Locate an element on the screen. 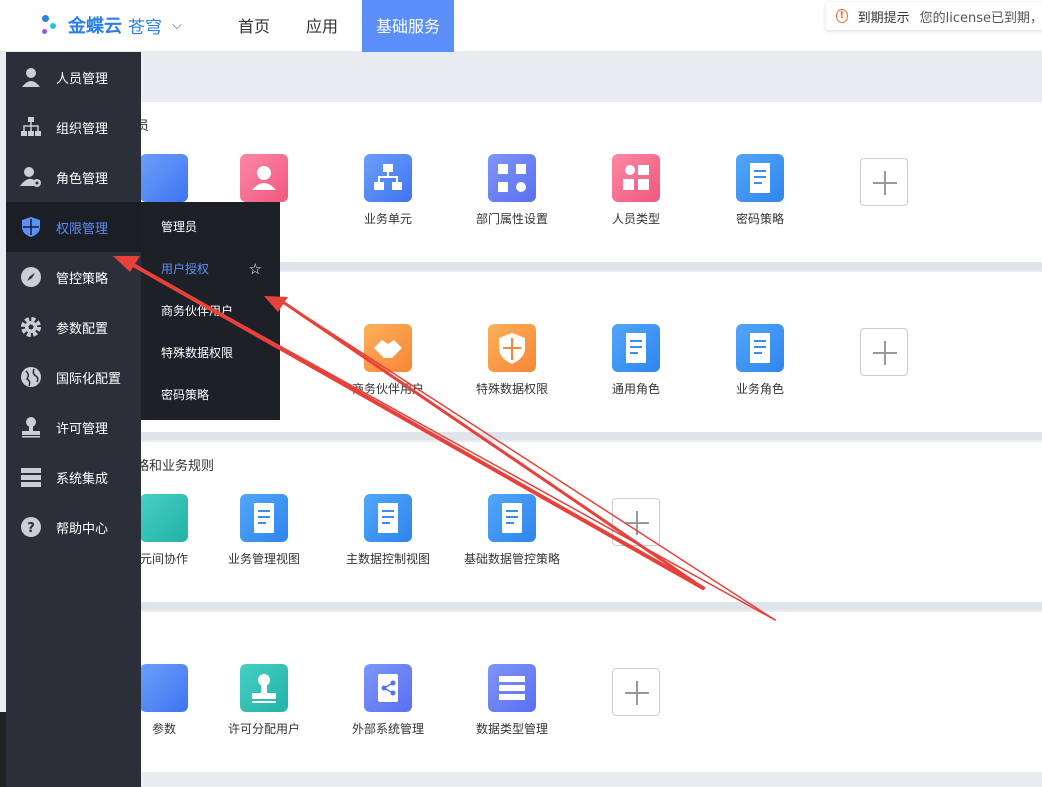 This screenshot has width=1042, height=787. arrowhead is located at coordinates (126, 264).